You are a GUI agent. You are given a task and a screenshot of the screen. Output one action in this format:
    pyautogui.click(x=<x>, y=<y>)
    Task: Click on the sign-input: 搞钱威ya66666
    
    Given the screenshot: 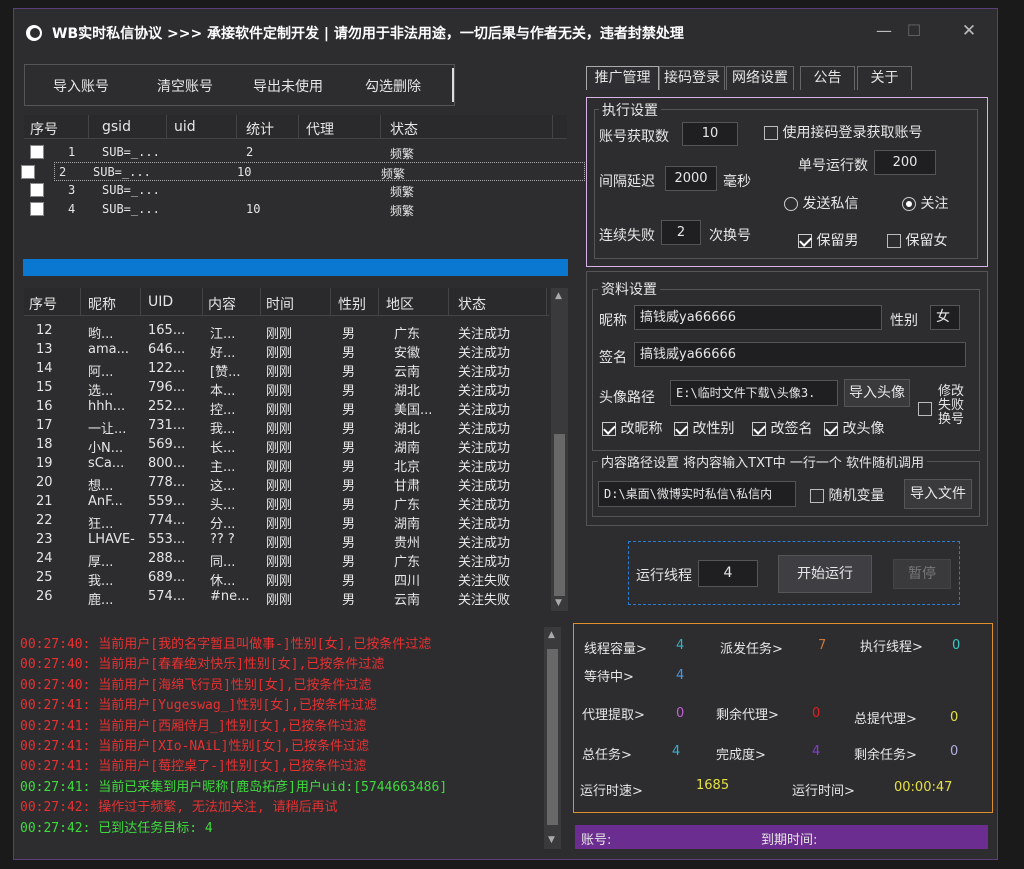 What is the action you would take?
    pyautogui.click(x=800, y=354)
    